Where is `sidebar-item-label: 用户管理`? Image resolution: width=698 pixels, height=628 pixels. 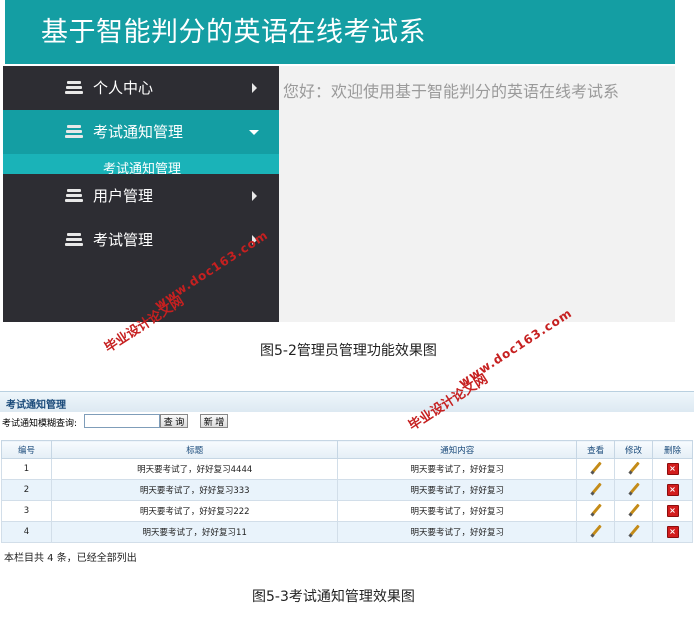
sidebar-item-label: 用户管理 is located at coordinates (123, 196).